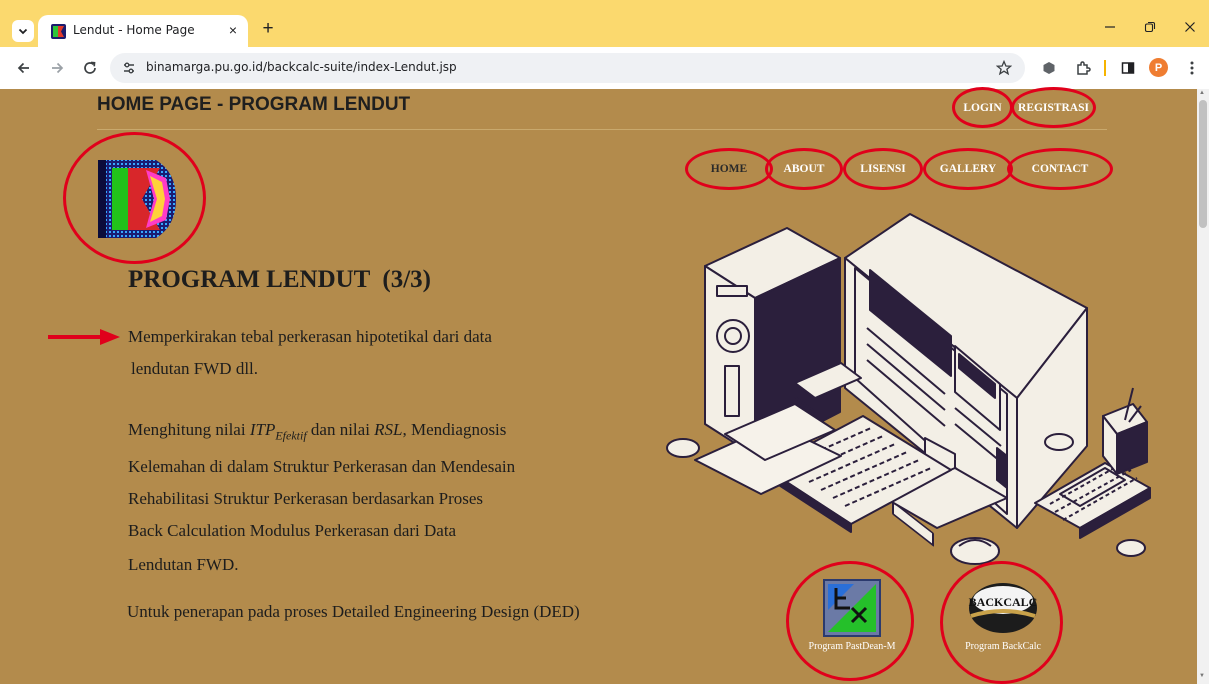  I want to click on backcalc-logo: BACKCALC, so click(1003, 608).